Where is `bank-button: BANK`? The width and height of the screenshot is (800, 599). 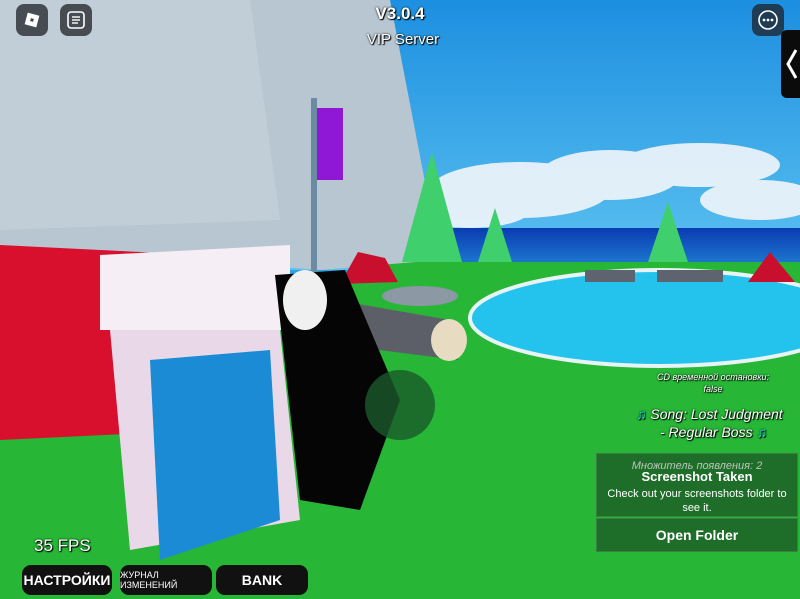 bank-button: BANK is located at coordinates (262, 580).